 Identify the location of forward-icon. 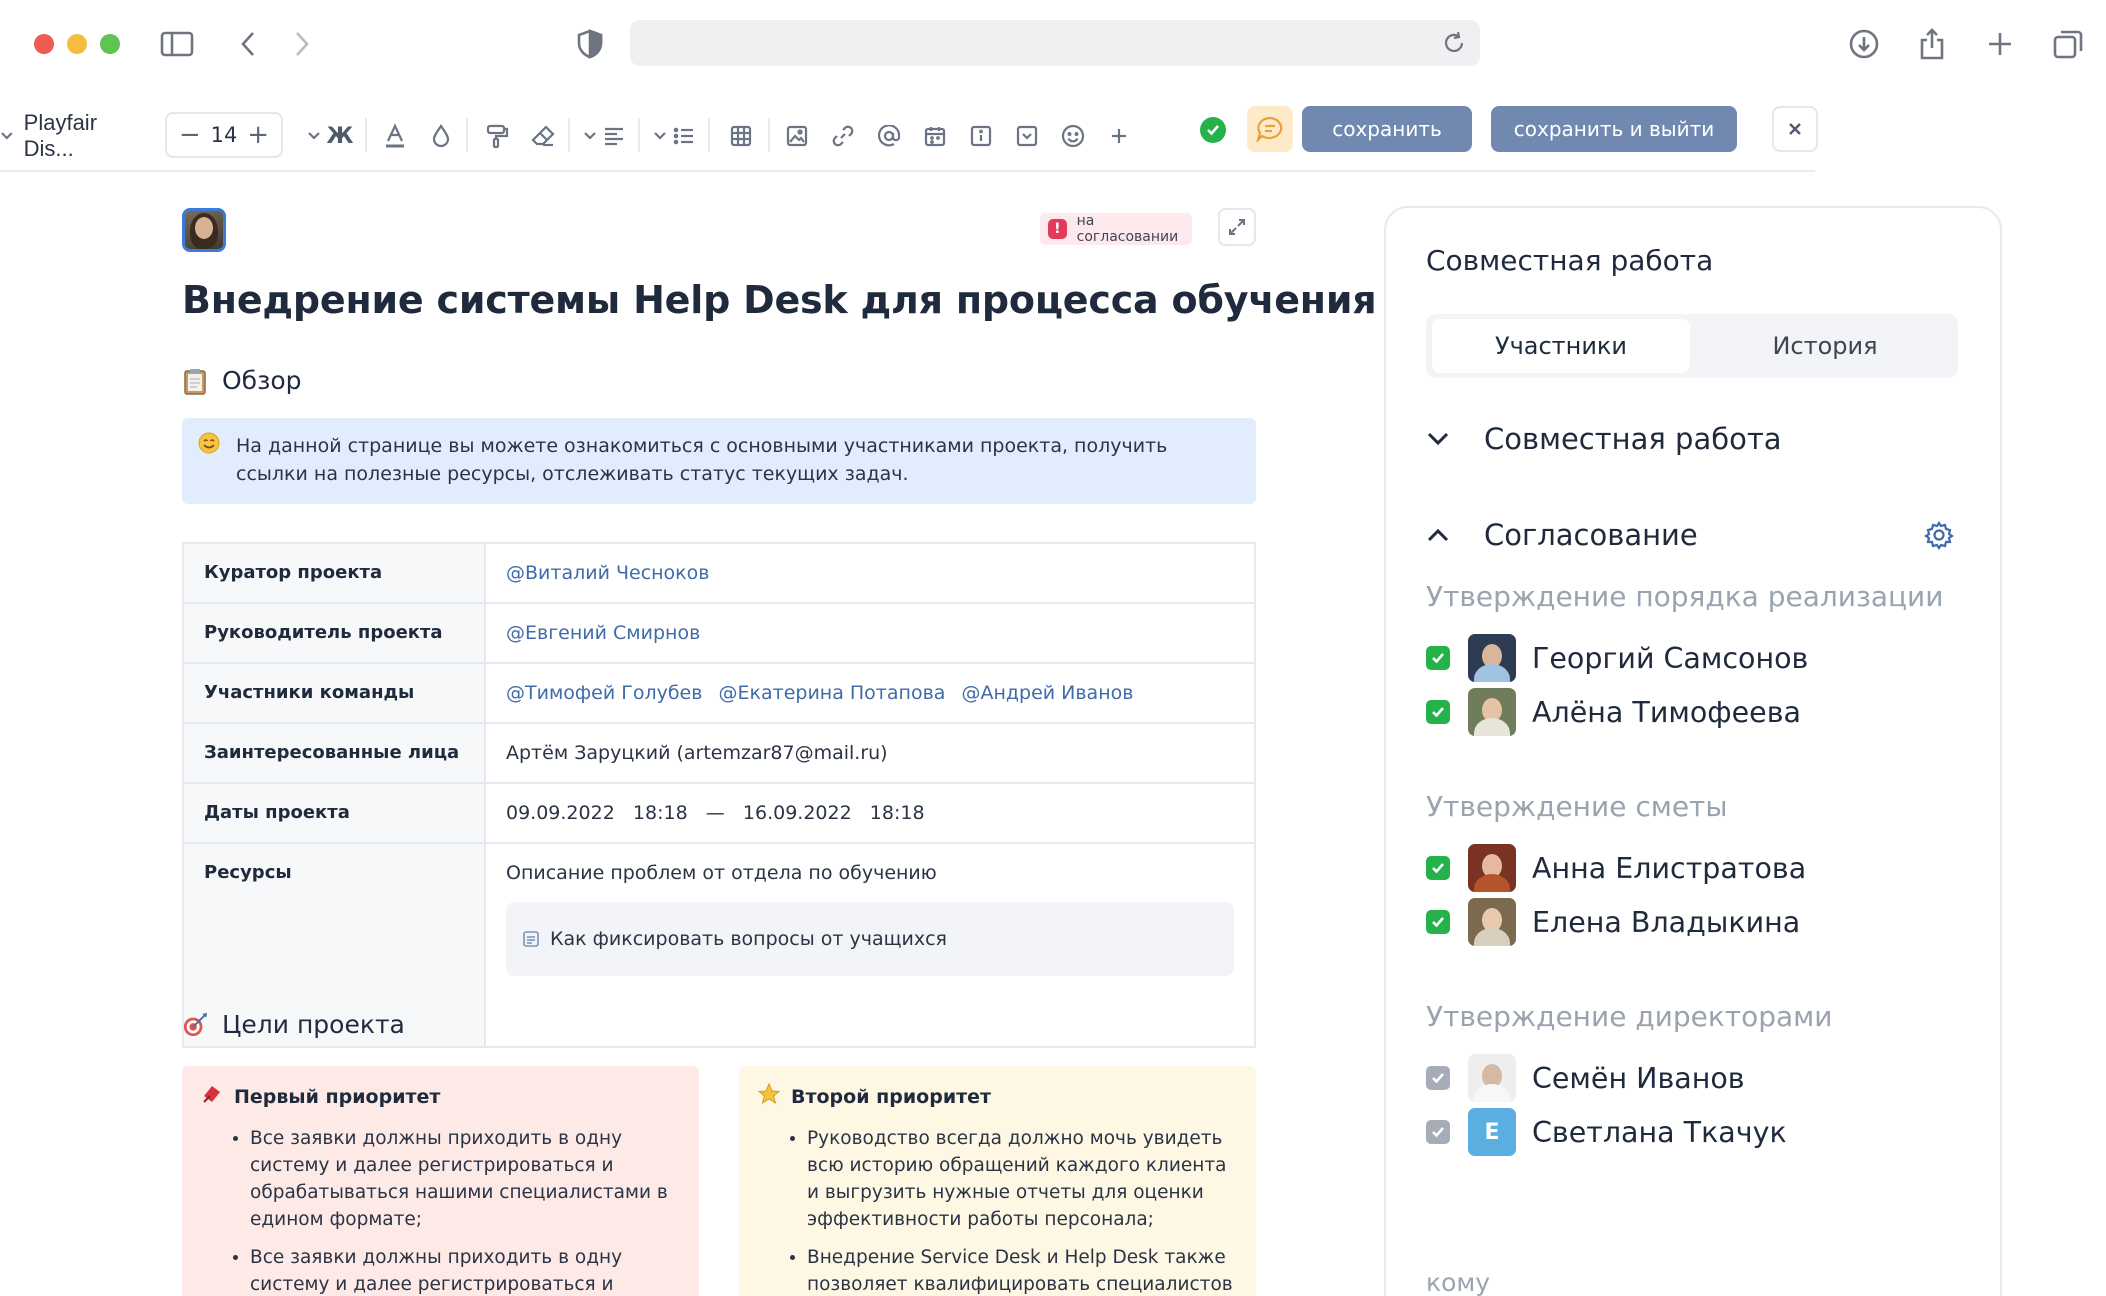
(302, 44).